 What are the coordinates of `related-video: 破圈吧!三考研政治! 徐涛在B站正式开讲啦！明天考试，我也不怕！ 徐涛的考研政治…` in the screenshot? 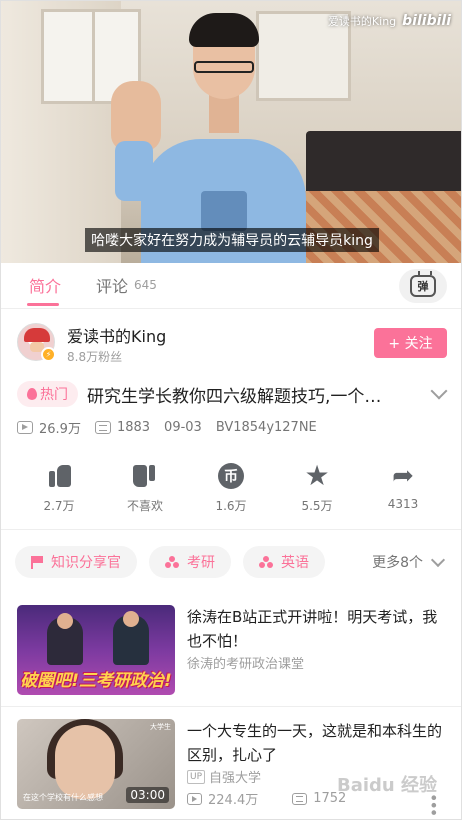 It's located at (231, 651).